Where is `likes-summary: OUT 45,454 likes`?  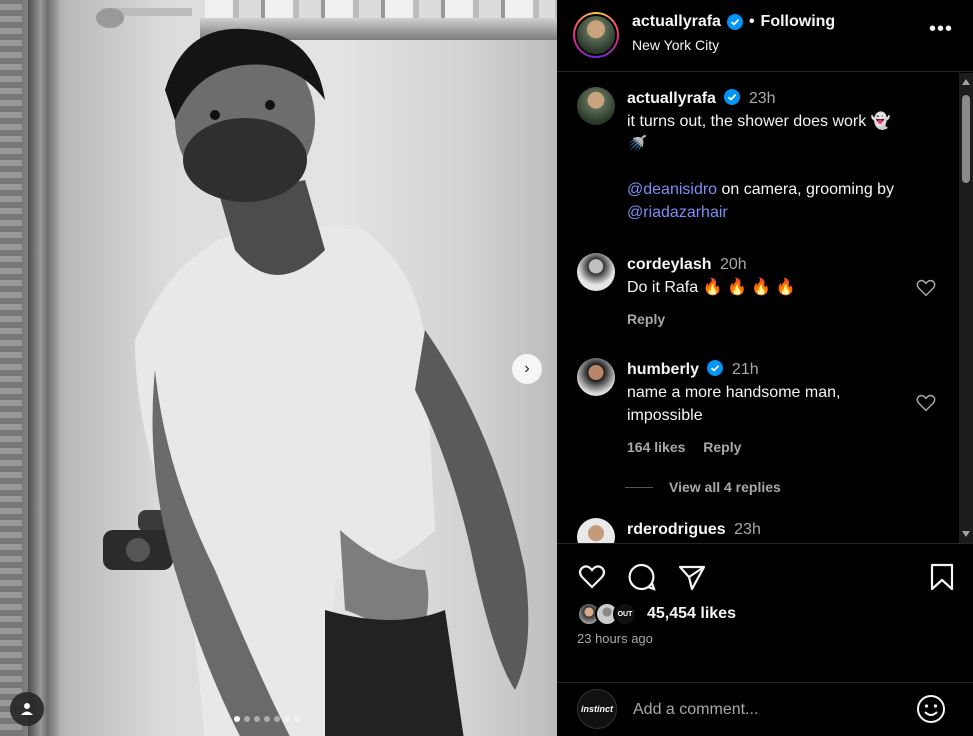 likes-summary: OUT 45,454 likes is located at coordinates (656, 614).